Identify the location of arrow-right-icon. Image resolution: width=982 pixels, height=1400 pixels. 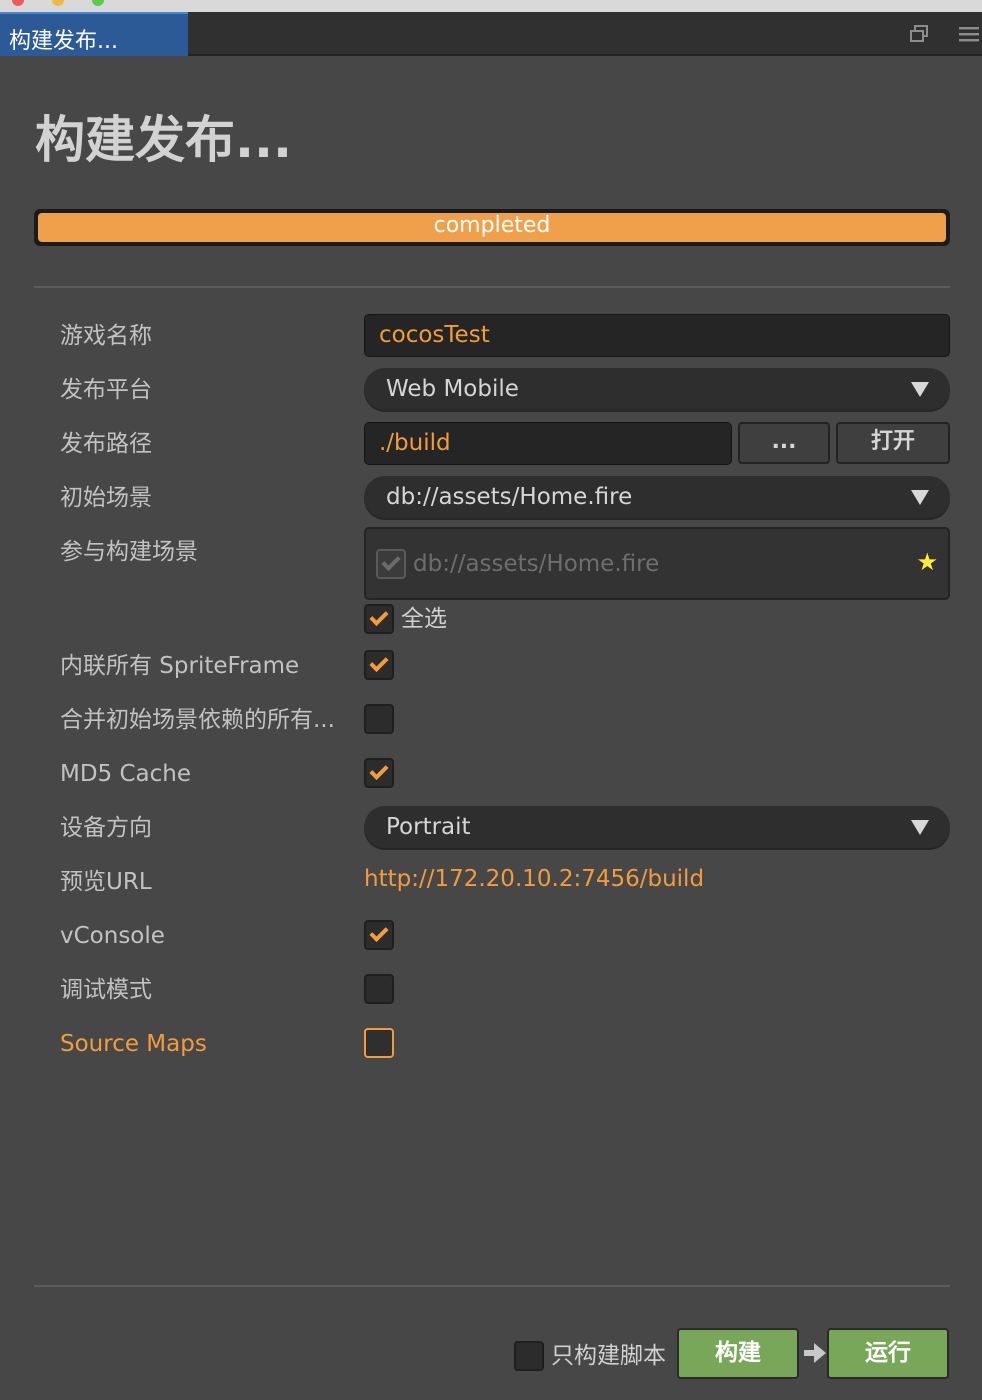
(815, 1353).